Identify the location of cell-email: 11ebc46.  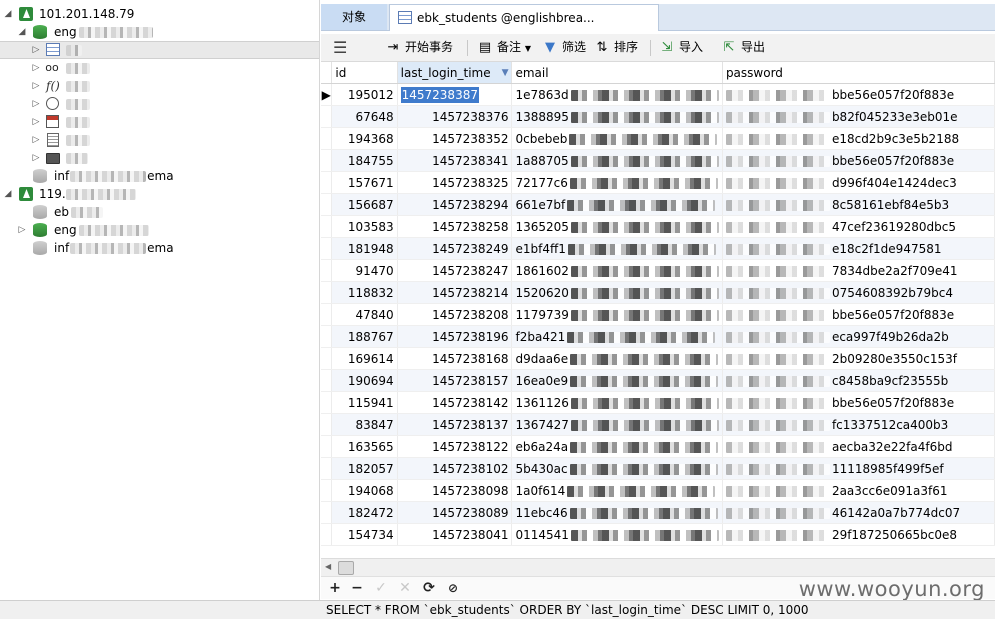
(617, 512).